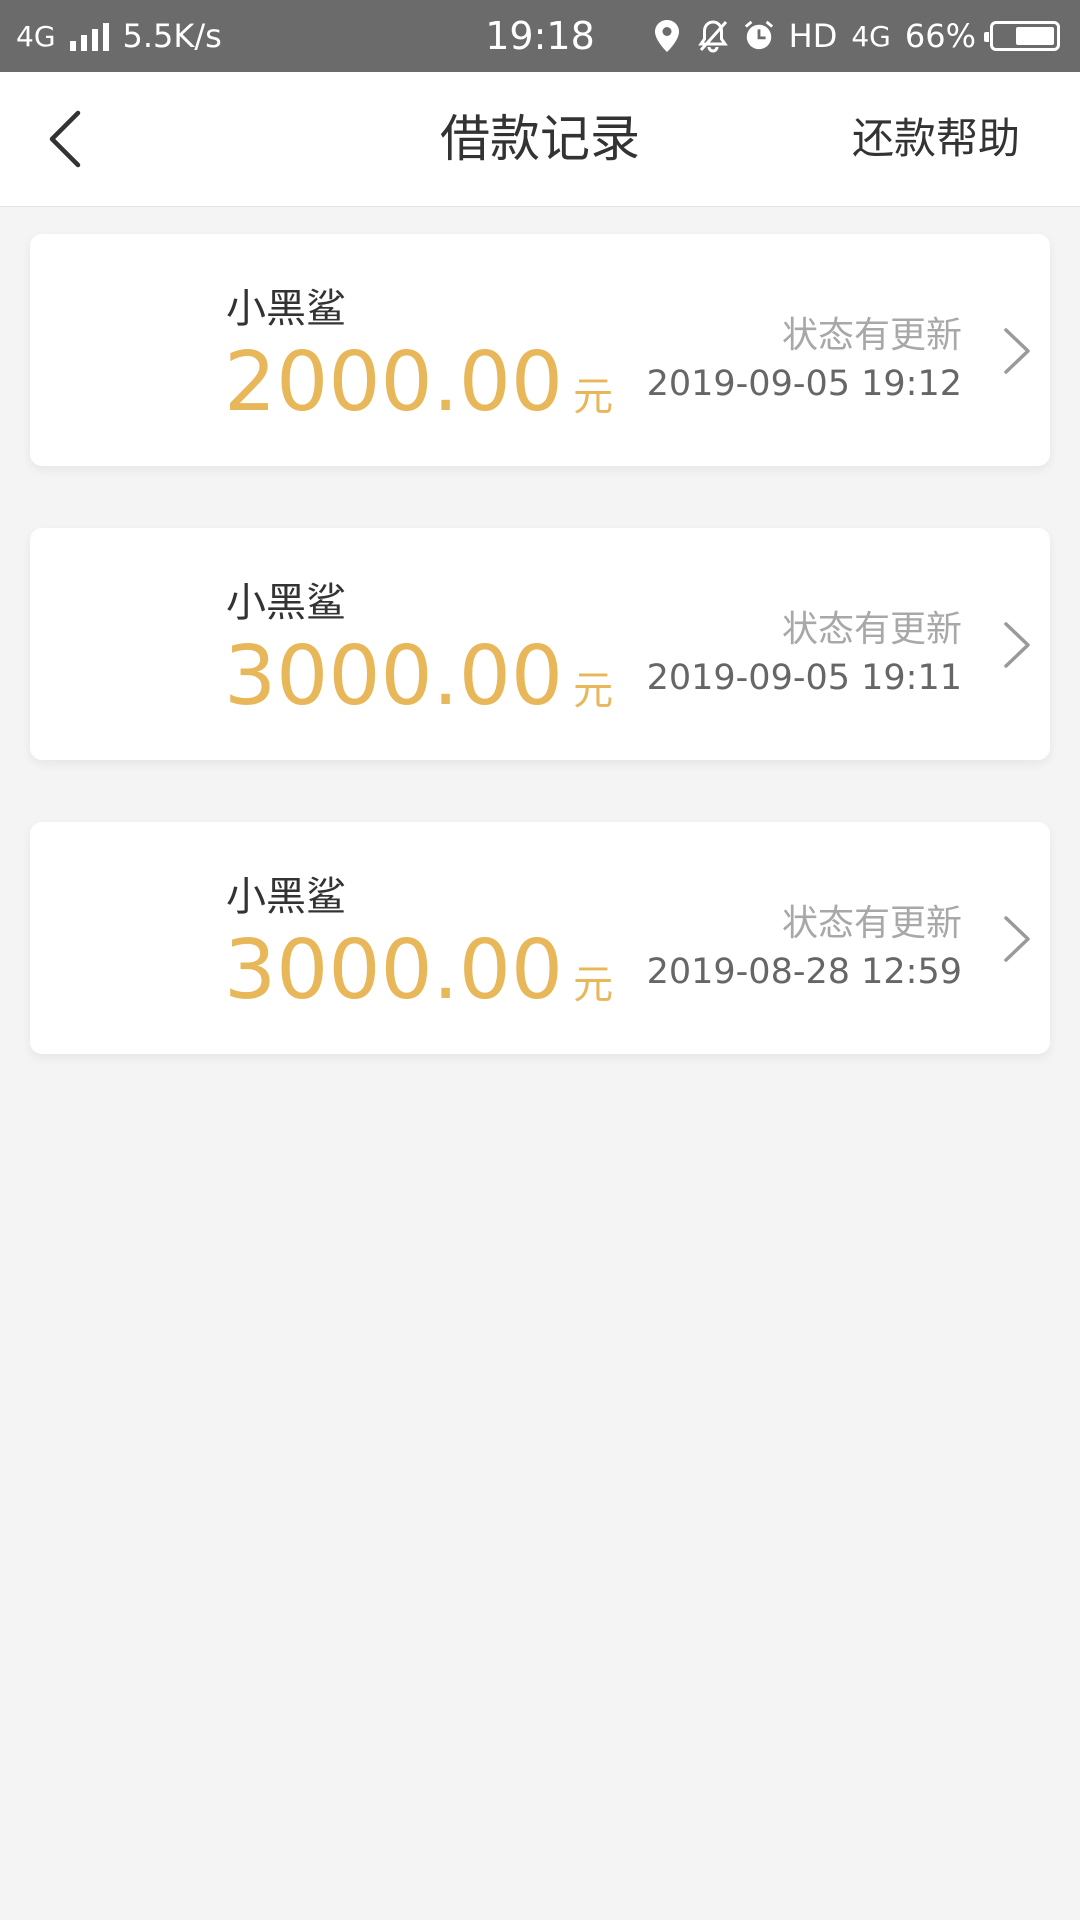  I want to click on loan-record-card: 小黑鲨 3000.00 元 状态有更新 2019-08-28 12:59, so click(540, 938).